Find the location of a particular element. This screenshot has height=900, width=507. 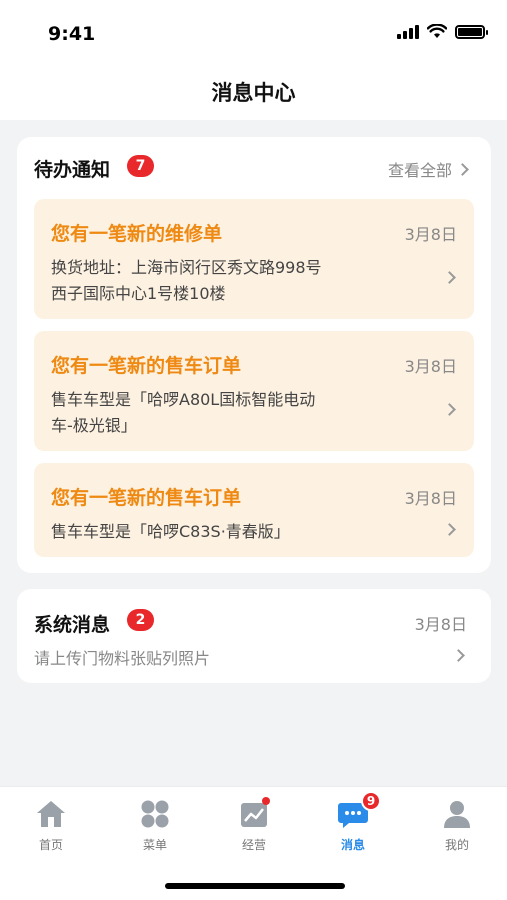

tab-menu: 菜单 is located at coordinates (155, 825).